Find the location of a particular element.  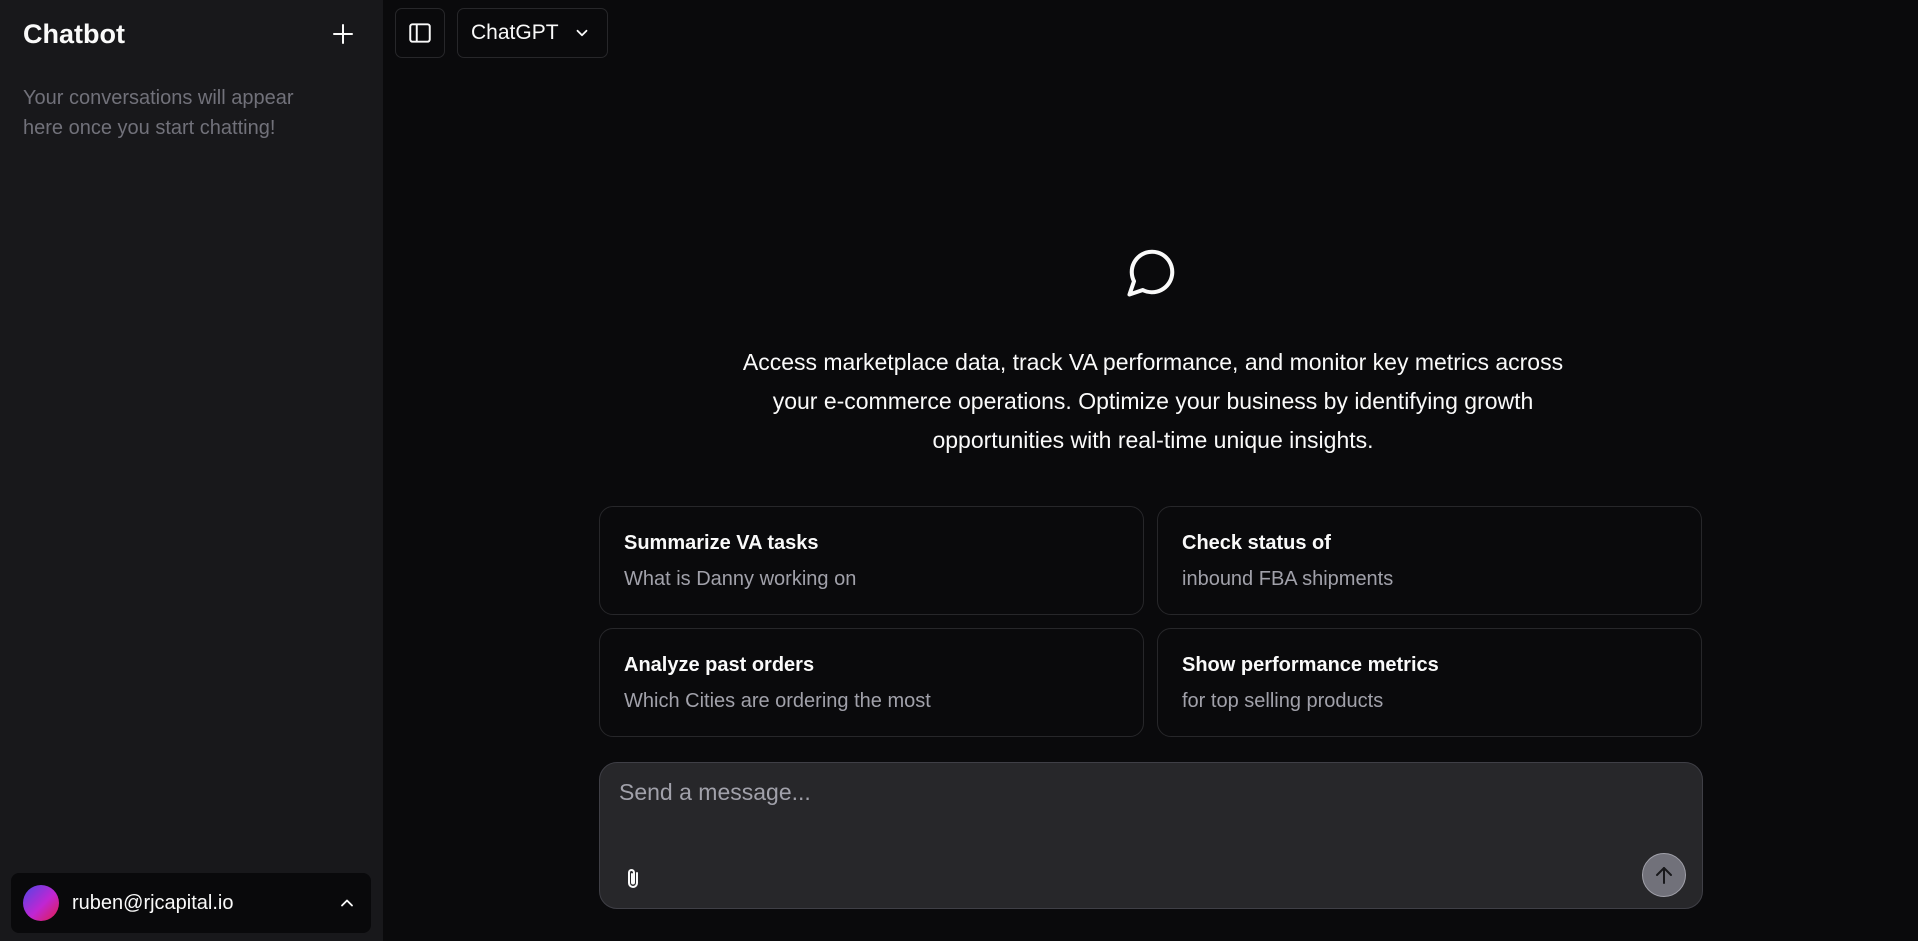

suggestion-title: Analyze past orders is located at coordinates (719, 665).